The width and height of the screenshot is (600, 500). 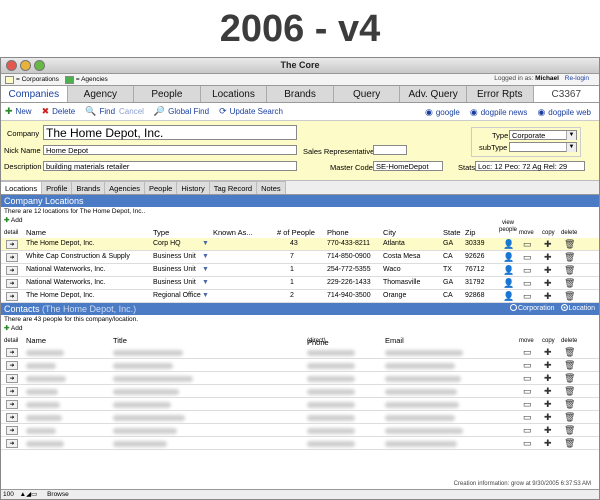 I want to click on company-field: The Home Depot, Inc., so click(x=170, y=132).